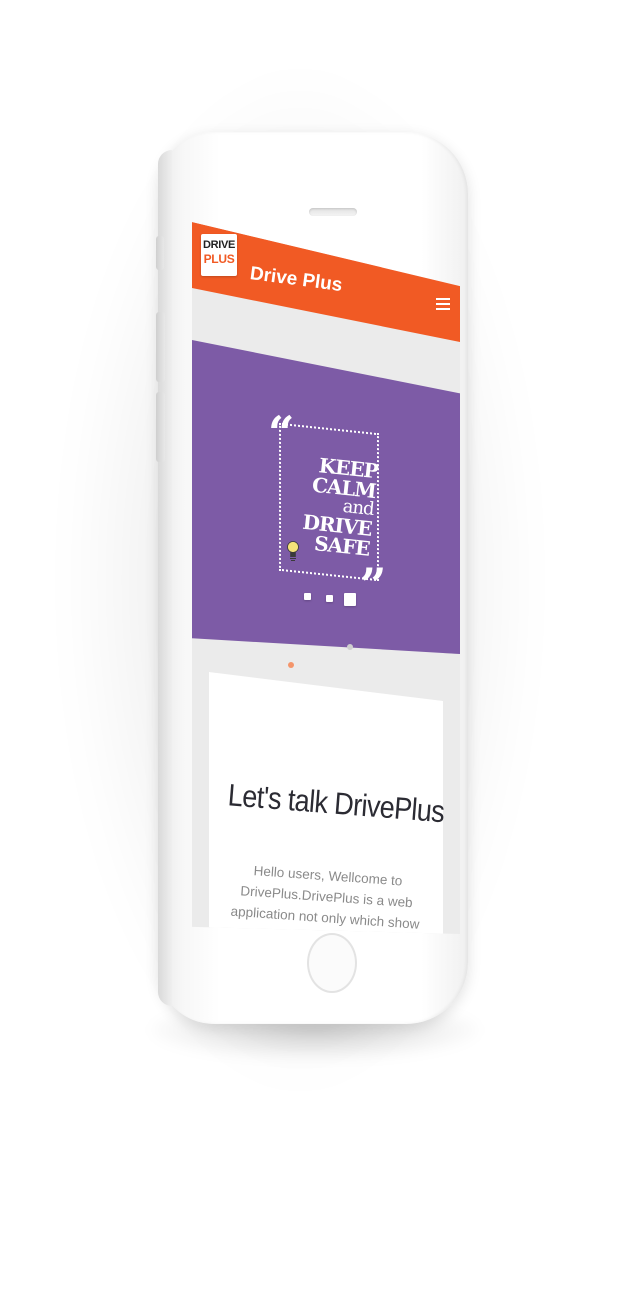 Image resolution: width=624 pixels, height=1308 pixels. Describe the element at coordinates (165, 578) in the screenshot. I see `phone-side-edge` at that location.